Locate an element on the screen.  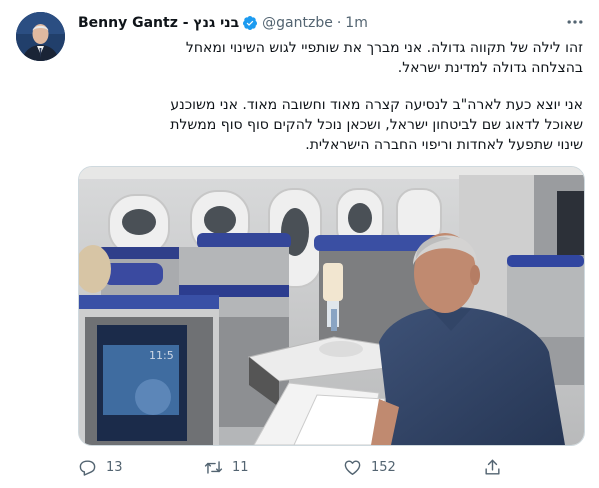
tweet-header: Benny Gantz - בני גנץ @gantzbe · 1m is located at coordinates (223, 23).